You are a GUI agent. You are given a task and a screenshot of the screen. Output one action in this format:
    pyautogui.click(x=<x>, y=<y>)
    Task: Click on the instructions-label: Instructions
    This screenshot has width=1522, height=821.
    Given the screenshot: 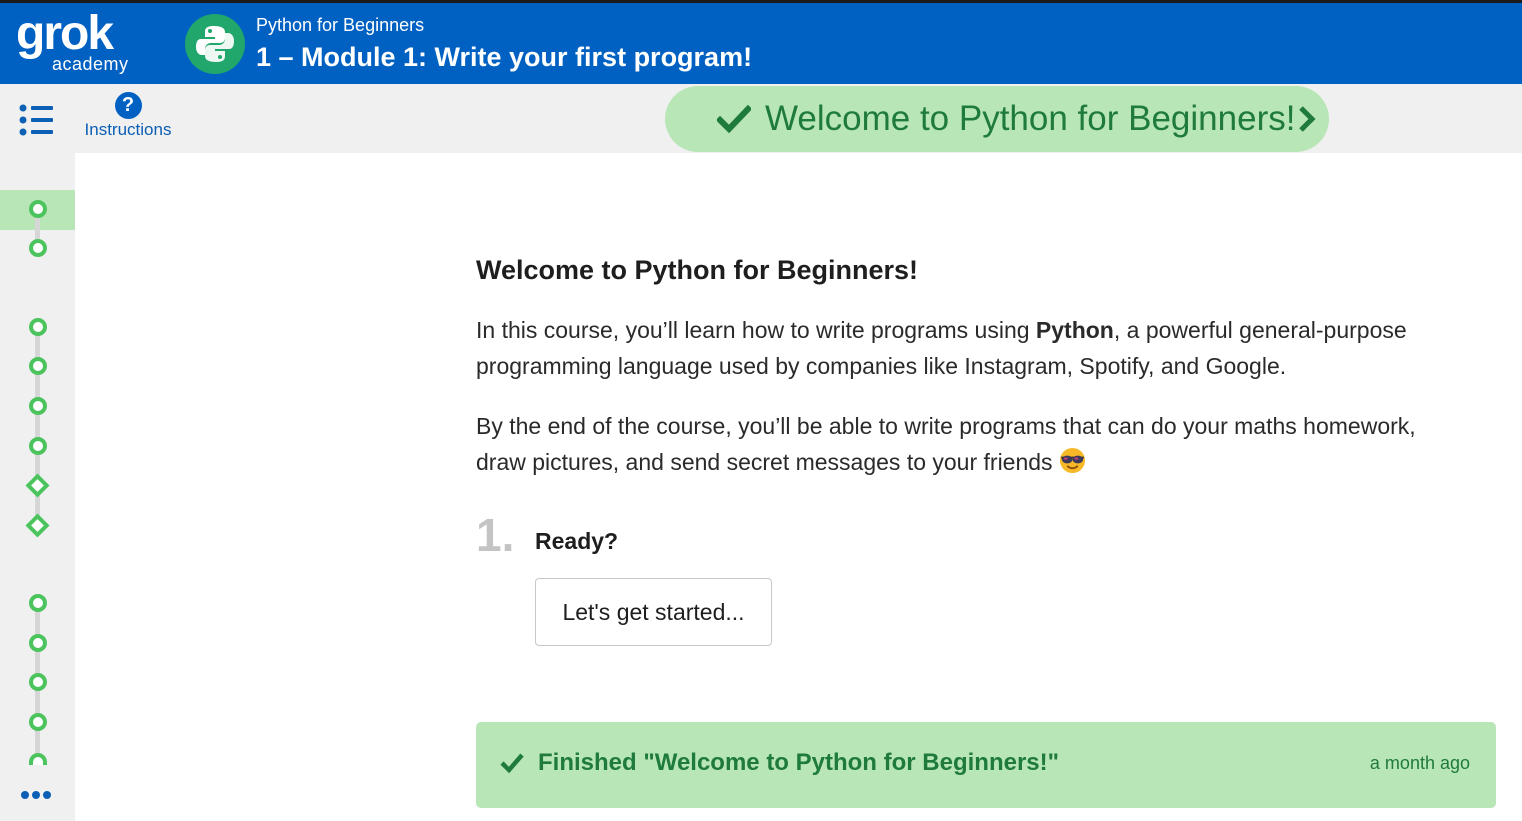 What is the action you would take?
    pyautogui.click(x=128, y=129)
    